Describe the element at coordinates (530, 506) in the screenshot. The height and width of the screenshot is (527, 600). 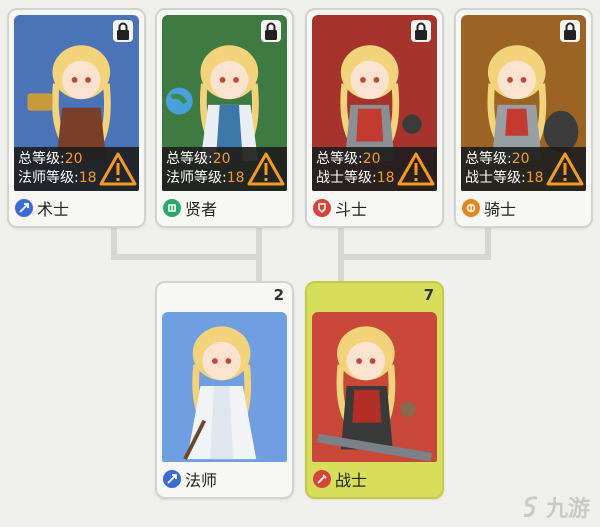
I see `watermark-icon` at that location.